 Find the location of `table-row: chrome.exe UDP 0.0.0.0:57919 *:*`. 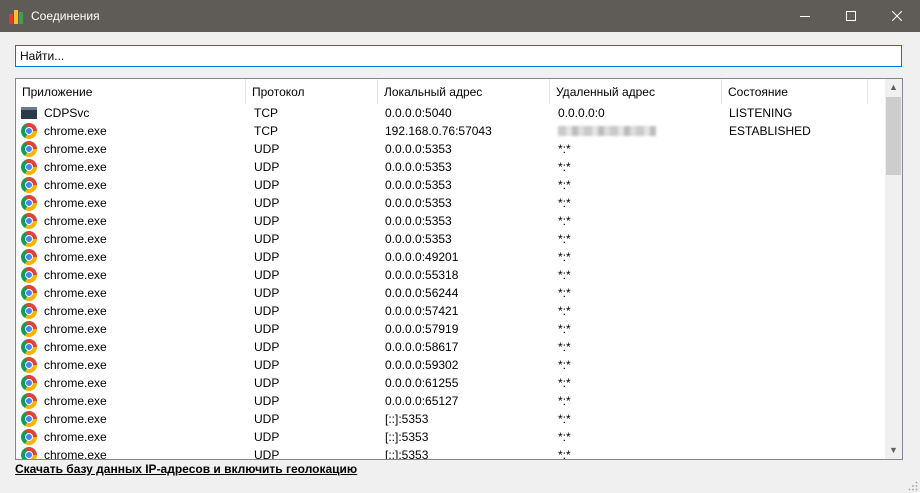

table-row: chrome.exe UDP 0.0.0.0:57919 *:* is located at coordinates (451, 329).